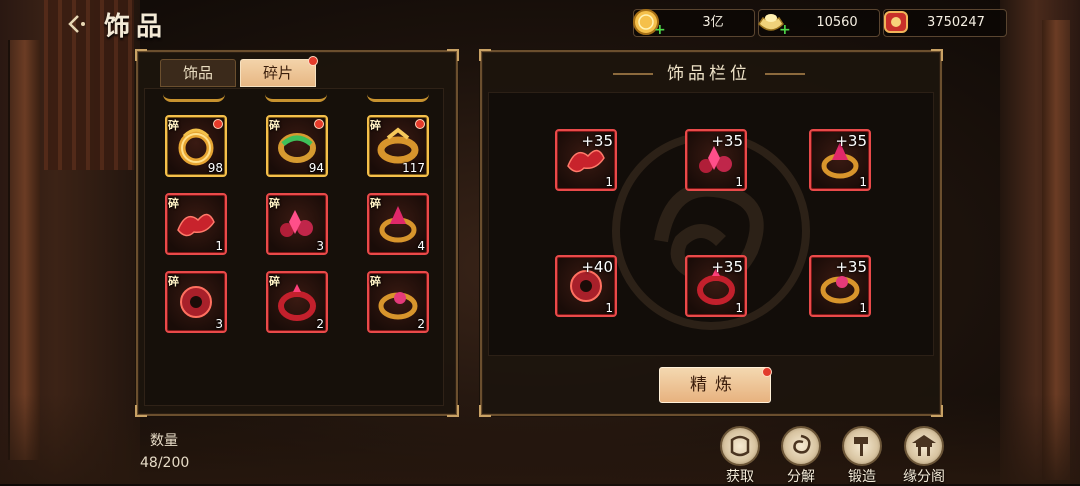  I want to click on fragment-slot: 碎 98, so click(196, 146).